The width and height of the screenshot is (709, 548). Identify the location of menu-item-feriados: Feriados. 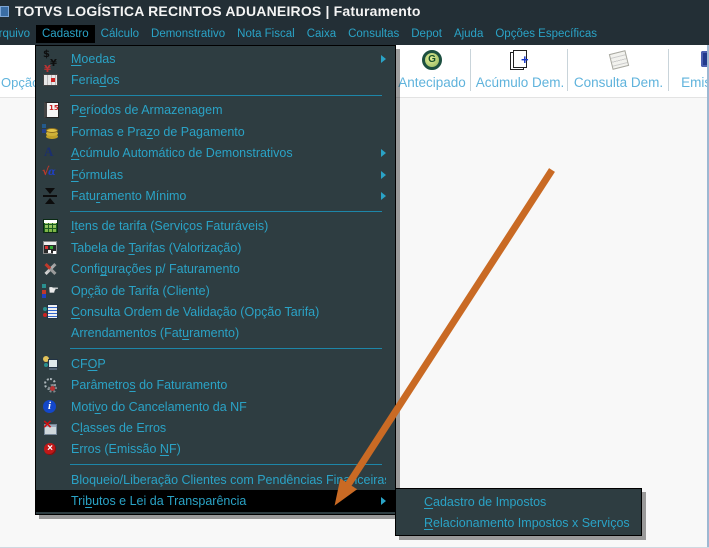
(215, 79).